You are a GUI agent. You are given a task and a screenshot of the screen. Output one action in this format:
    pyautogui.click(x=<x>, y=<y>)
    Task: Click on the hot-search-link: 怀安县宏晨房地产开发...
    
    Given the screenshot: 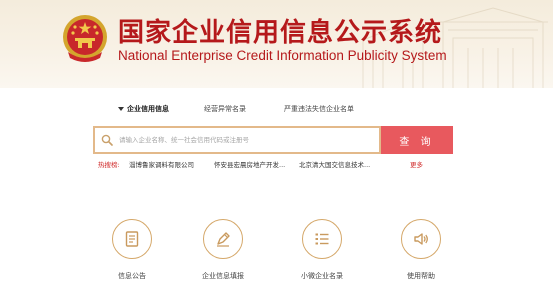 What is the action you would take?
    pyautogui.click(x=249, y=164)
    